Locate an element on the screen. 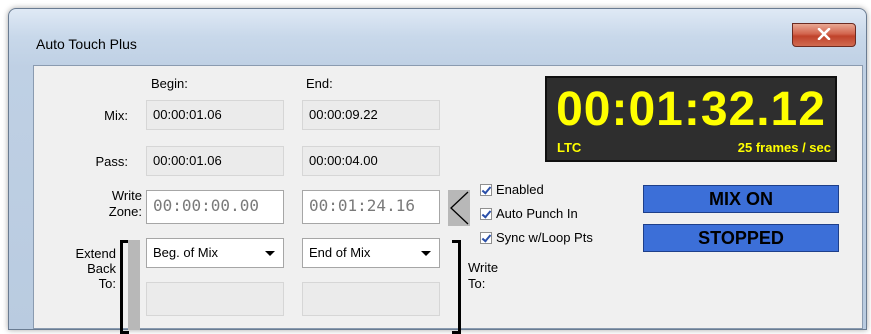 Image resolution: width=871 pixels, height=334 pixels. pass-label: Pass: is located at coordinates (111, 161).